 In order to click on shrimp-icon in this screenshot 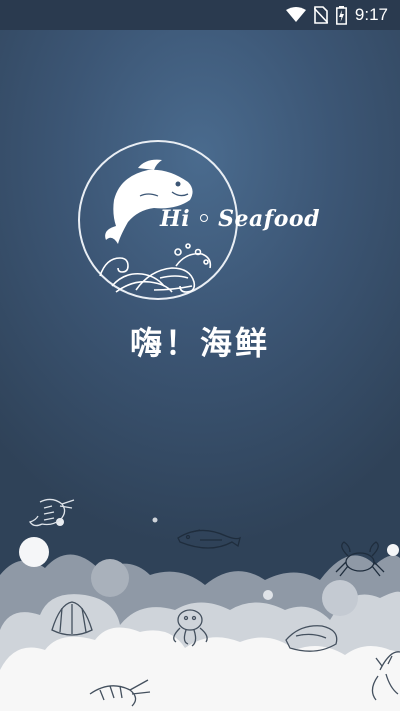, I will do `click(51, 512)`.